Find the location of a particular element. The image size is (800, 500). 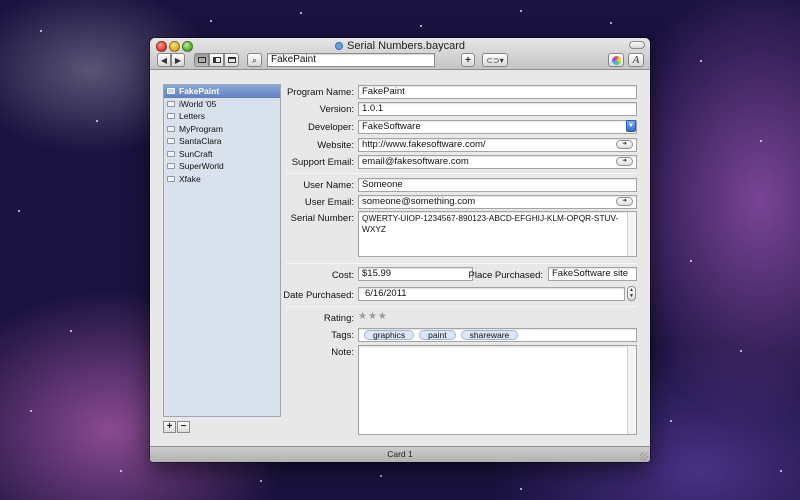

card-count-text: Card 1 is located at coordinates (400, 454).